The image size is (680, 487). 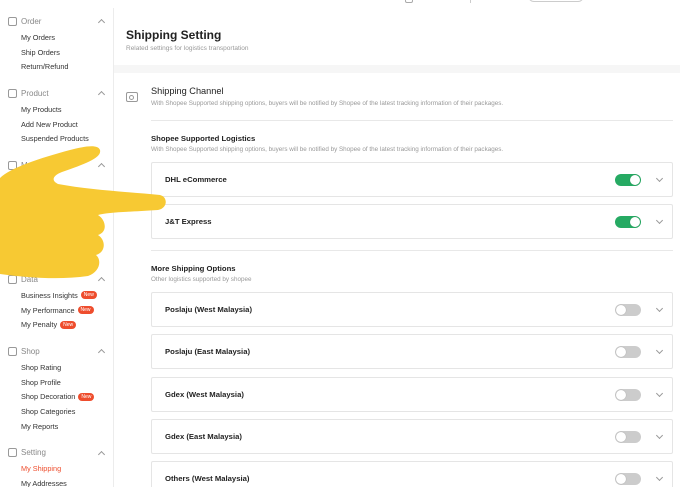 What do you see at coordinates (56, 124) in the screenshot?
I see `sidebar-item-add-new-product: Add New Product` at bounding box center [56, 124].